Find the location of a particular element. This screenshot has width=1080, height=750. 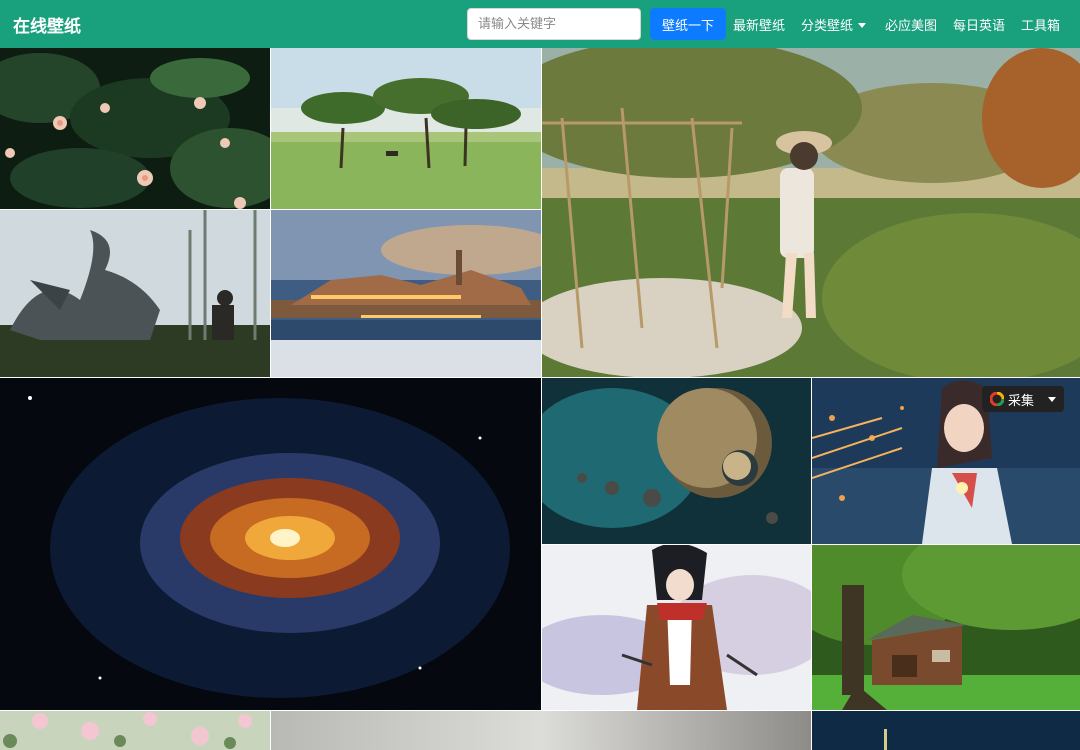

nav-category-wallpapers: 分类壁纸 is located at coordinates (834, 24).